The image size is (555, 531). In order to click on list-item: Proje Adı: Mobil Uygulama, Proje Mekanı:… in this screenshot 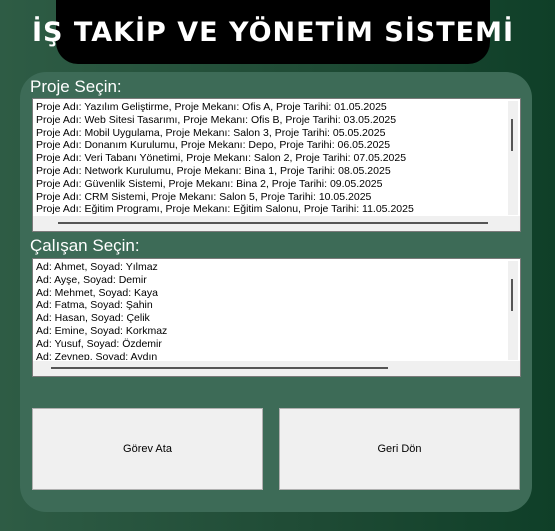, I will do `click(271, 133)`.